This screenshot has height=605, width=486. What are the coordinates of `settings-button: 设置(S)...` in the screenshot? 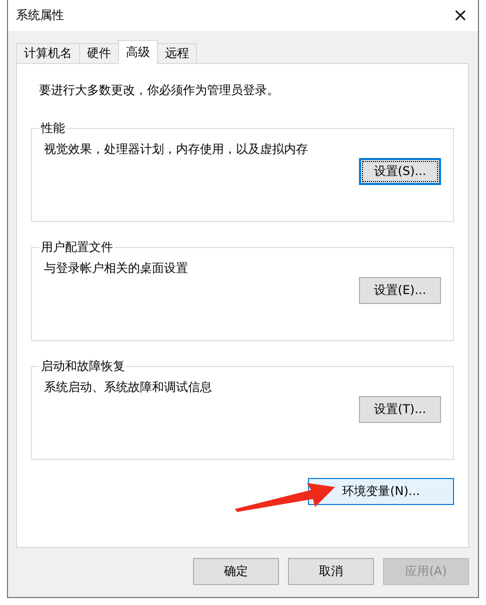 It's located at (400, 171).